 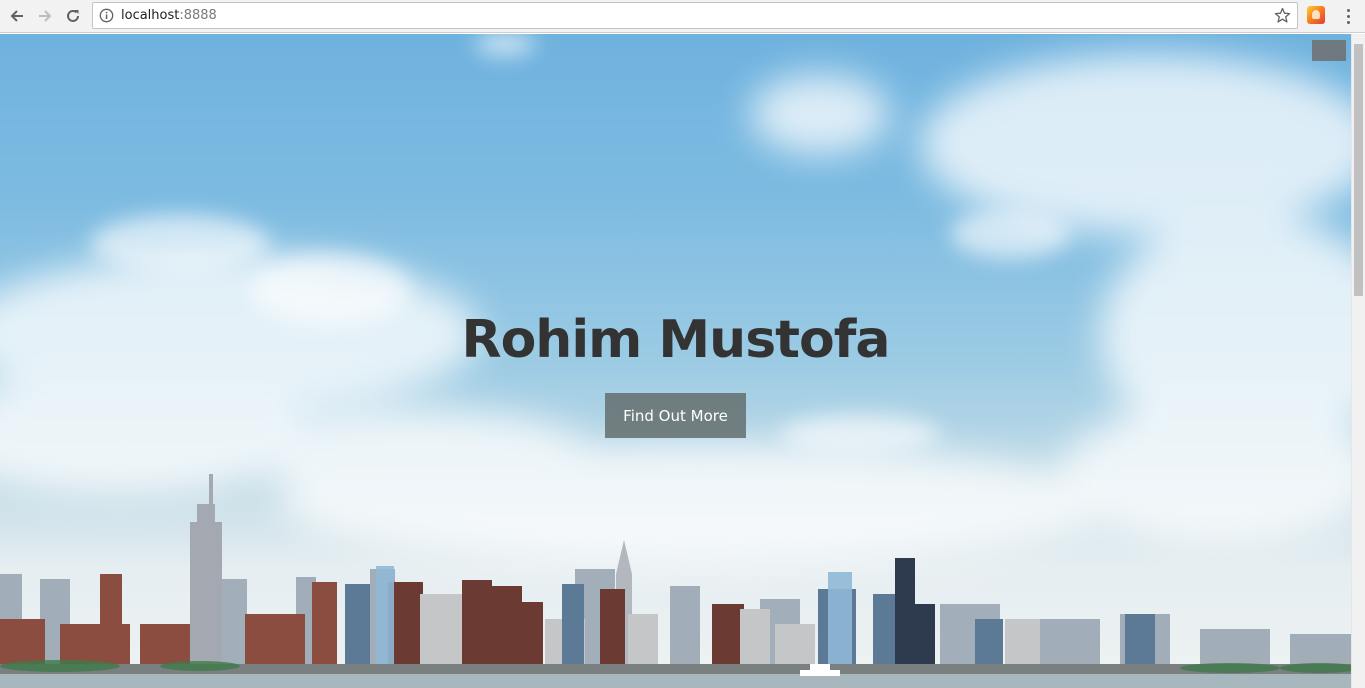 What do you see at coordinates (675, 415) in the screenshot?
I see `find-out-more-button: Find Out More` at bounding box center [675, 415].